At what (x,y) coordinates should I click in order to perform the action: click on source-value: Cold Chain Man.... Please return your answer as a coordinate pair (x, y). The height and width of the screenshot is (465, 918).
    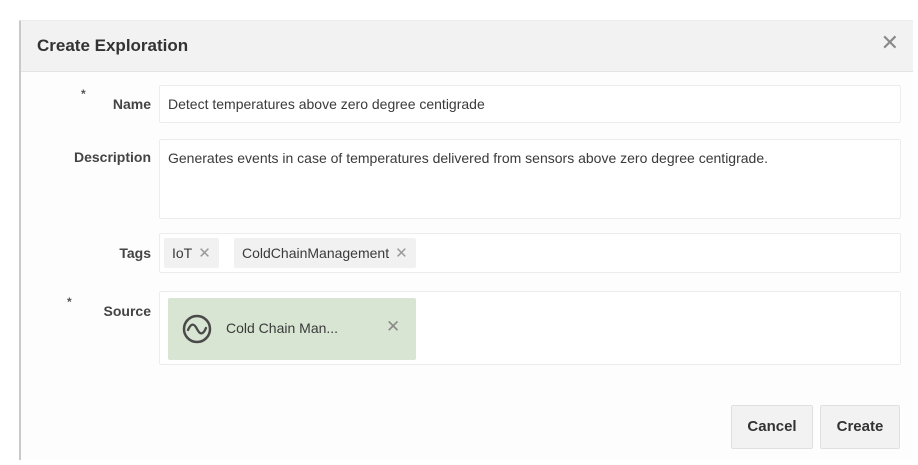
    Looking at the image, I should click on (282, 328).